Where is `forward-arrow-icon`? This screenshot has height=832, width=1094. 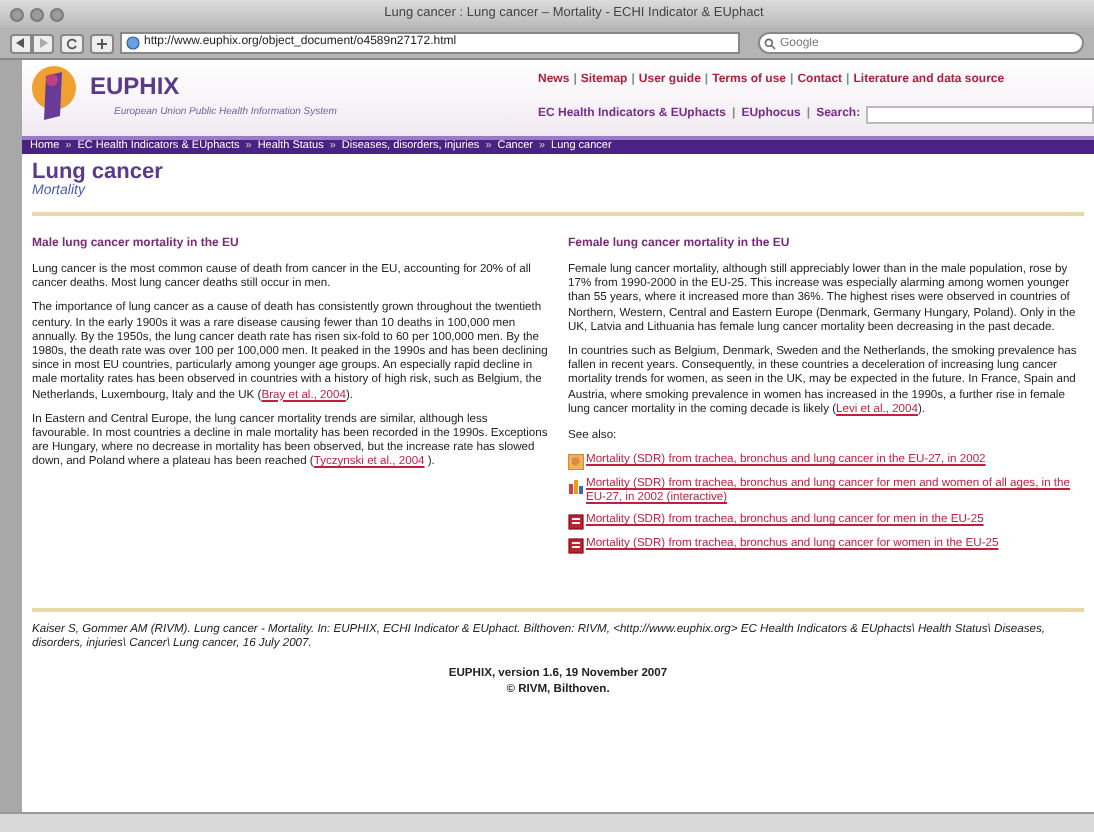 forward-arrow-icon is located at coordinates (43, 43).